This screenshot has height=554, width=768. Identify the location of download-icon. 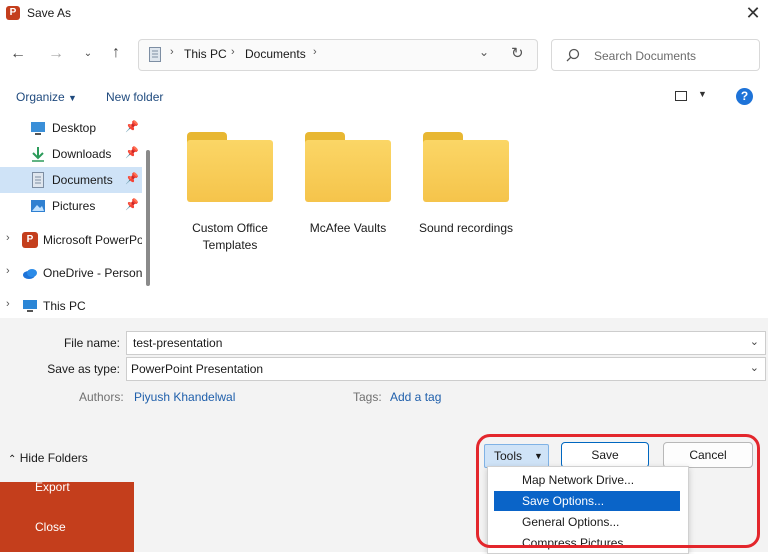
(38, 154).